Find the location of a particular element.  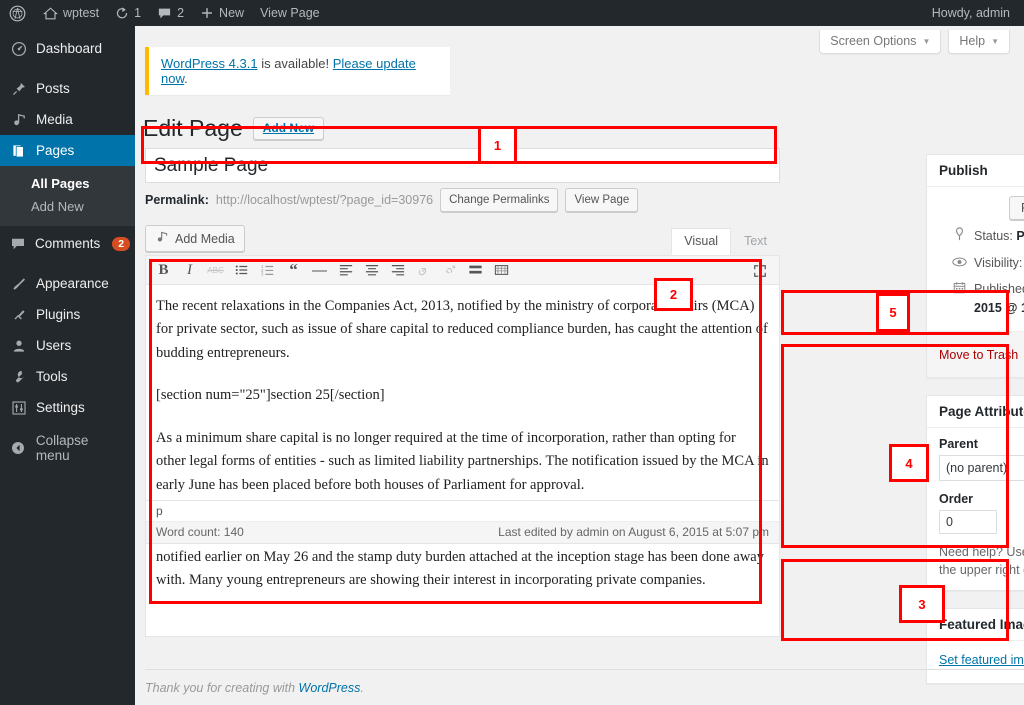

title-input is located at coordinates (462, 165).